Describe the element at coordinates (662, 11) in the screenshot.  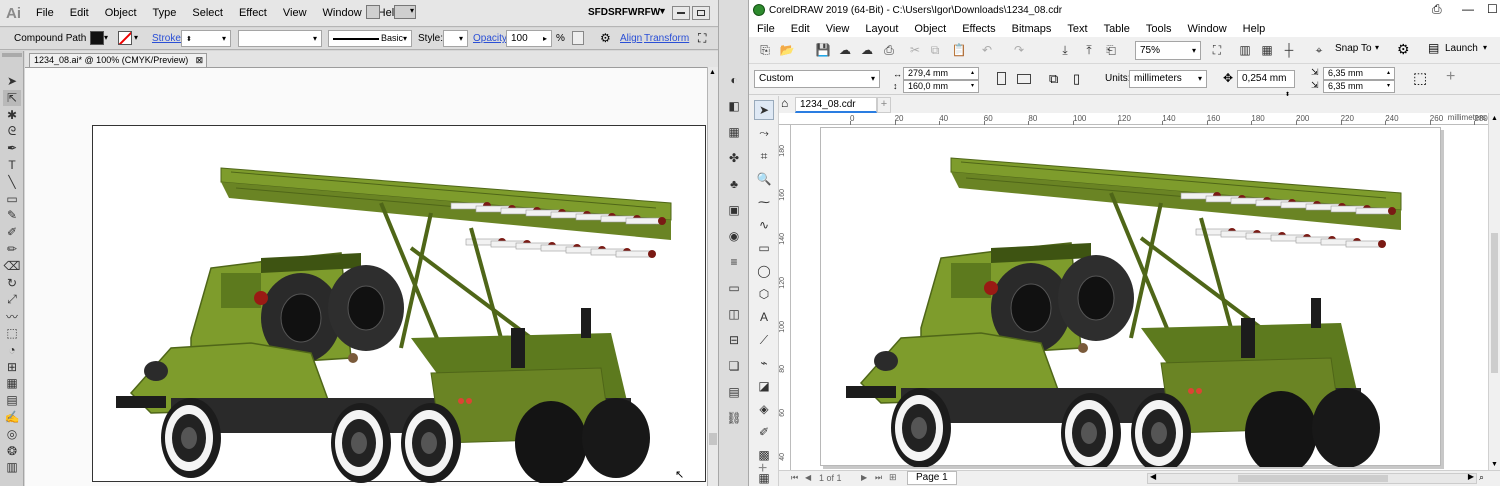
I see `chevron-down-icon: ▼` at that location.